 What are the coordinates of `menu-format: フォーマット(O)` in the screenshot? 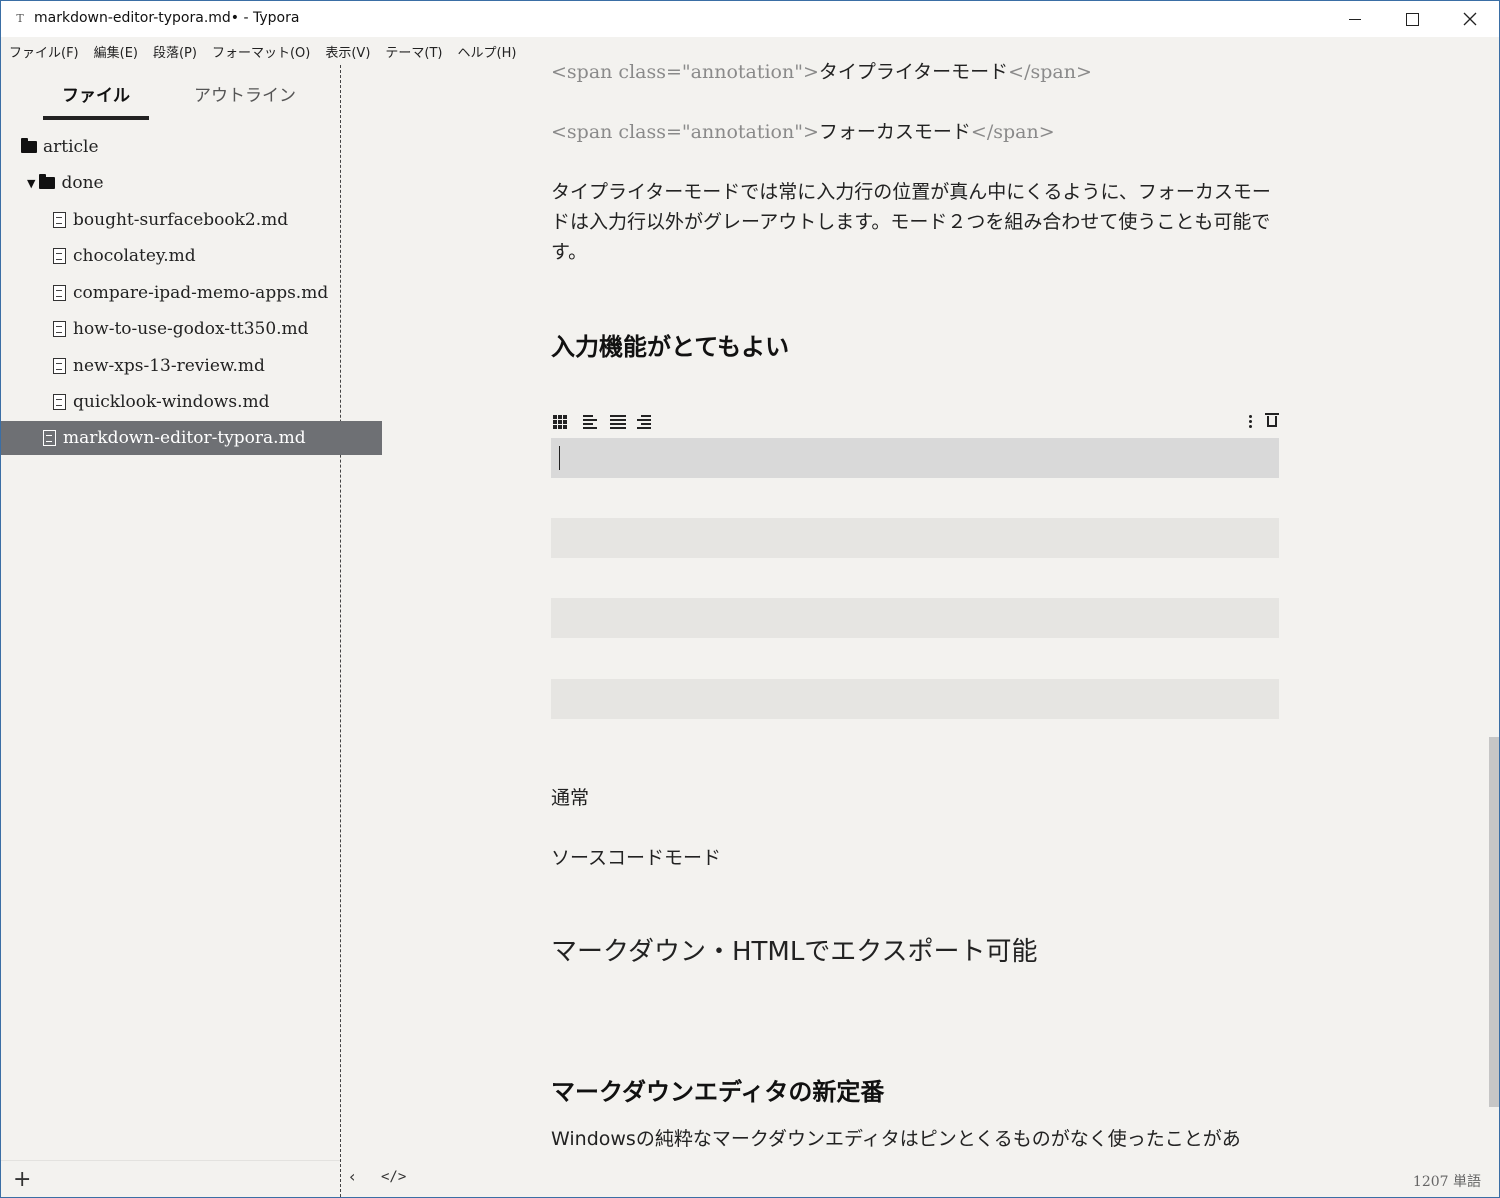 It's located at (261, 51).